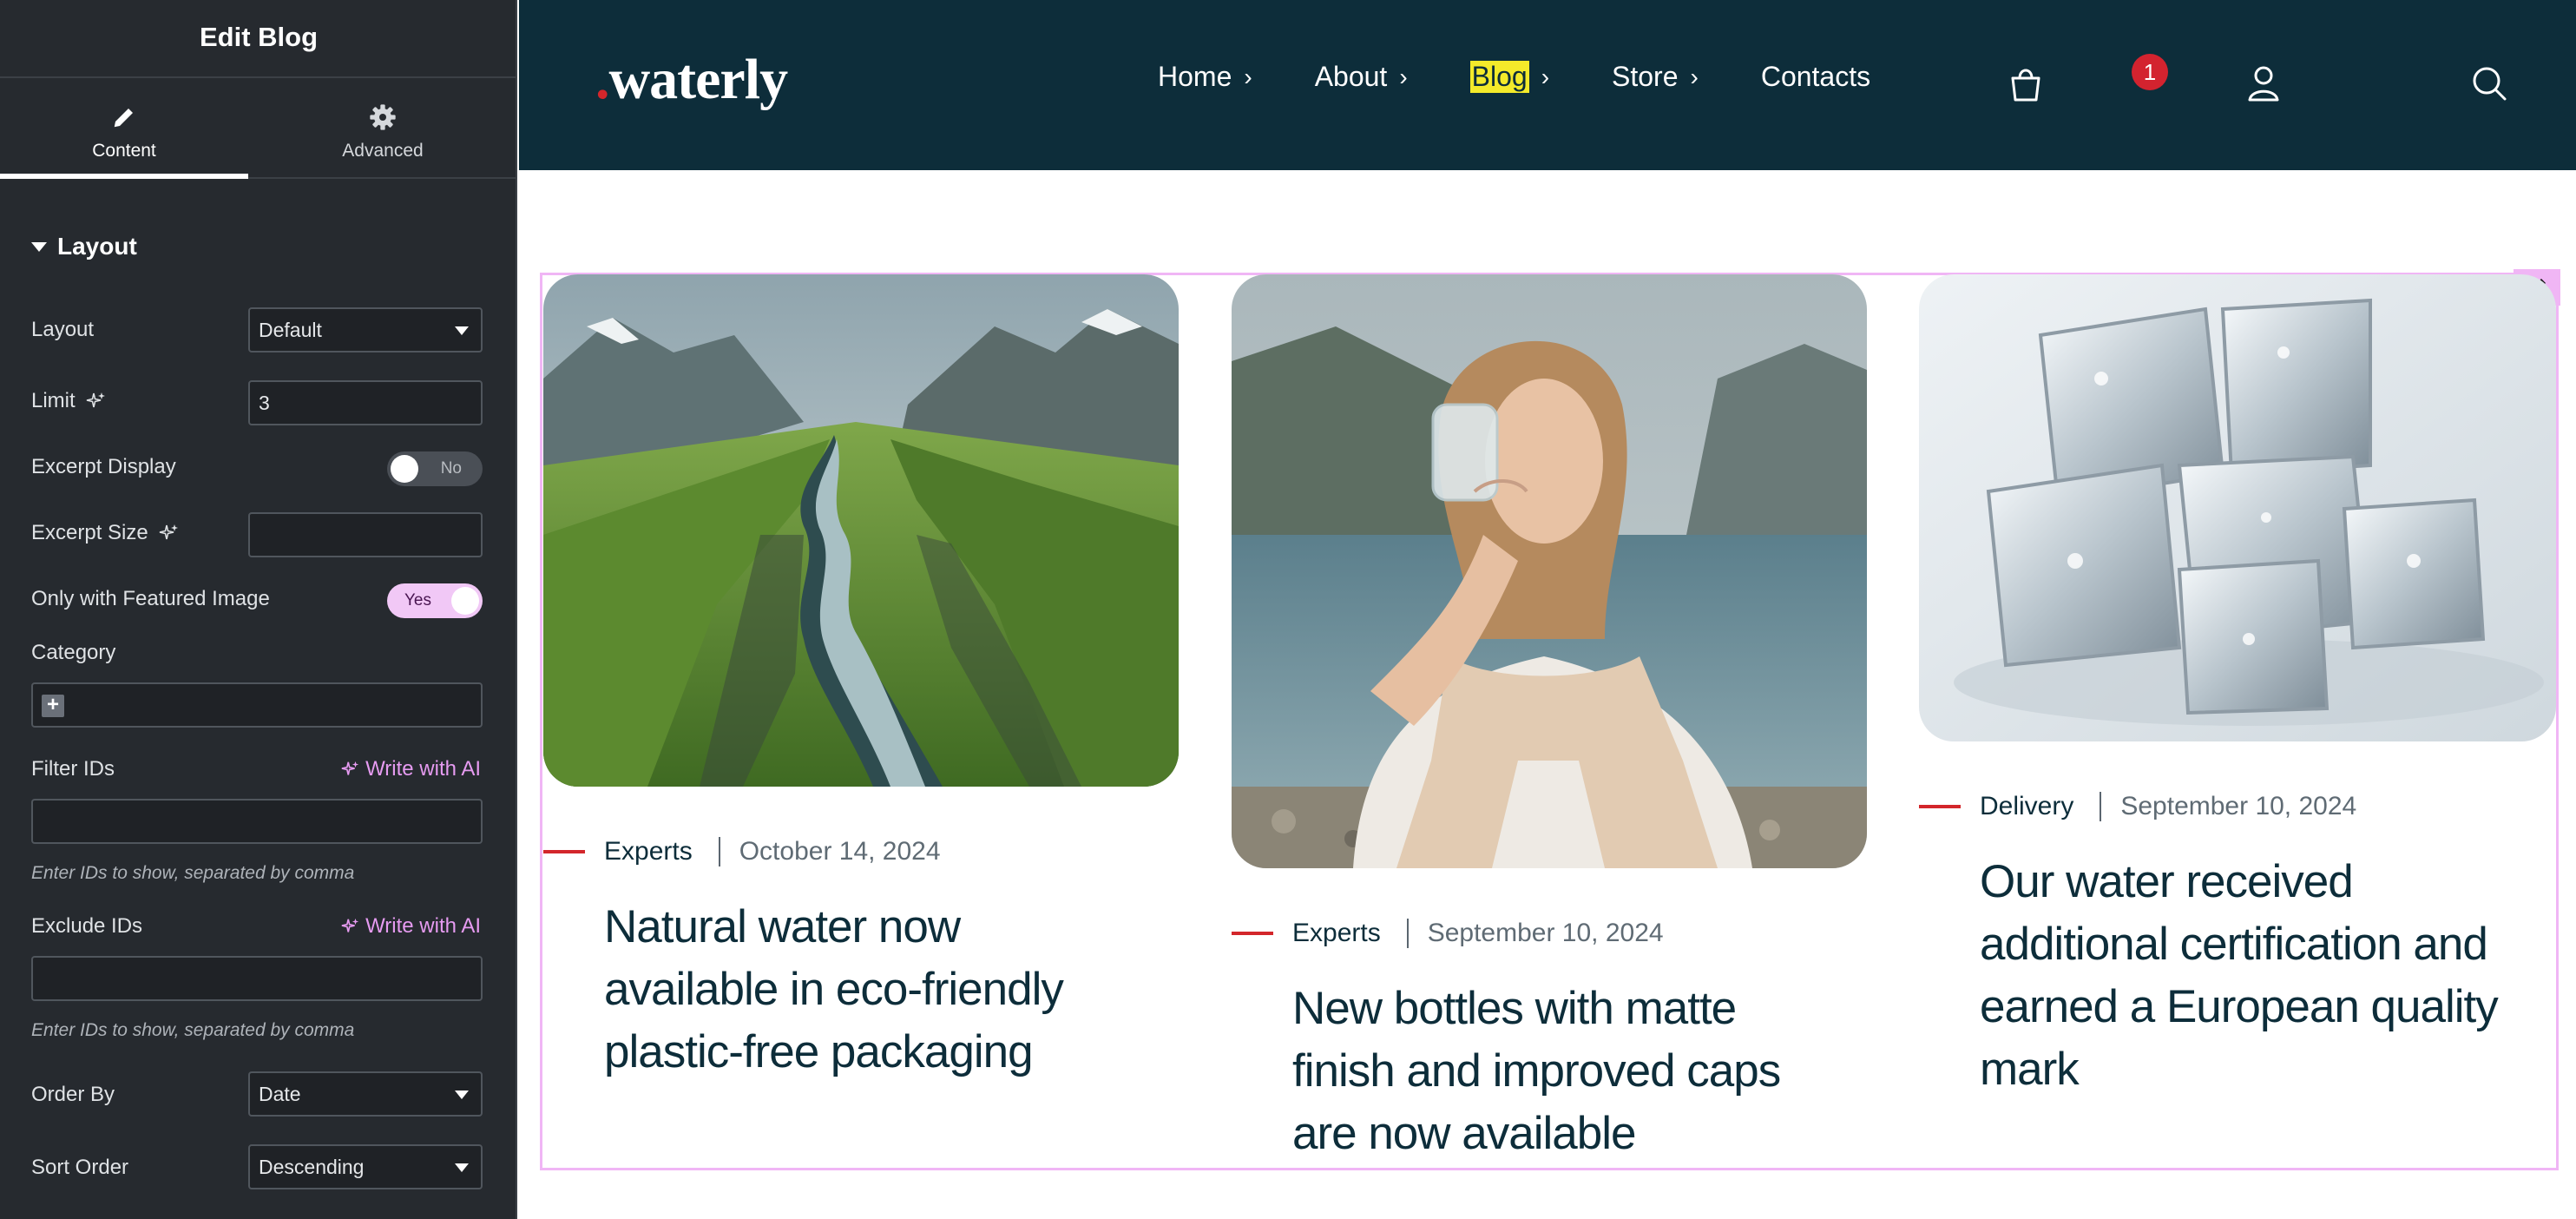 The width and height of the screenshot is (2576, 1219). I want to click on post-title-line: plastic-free packaging, so click(819, 1051).